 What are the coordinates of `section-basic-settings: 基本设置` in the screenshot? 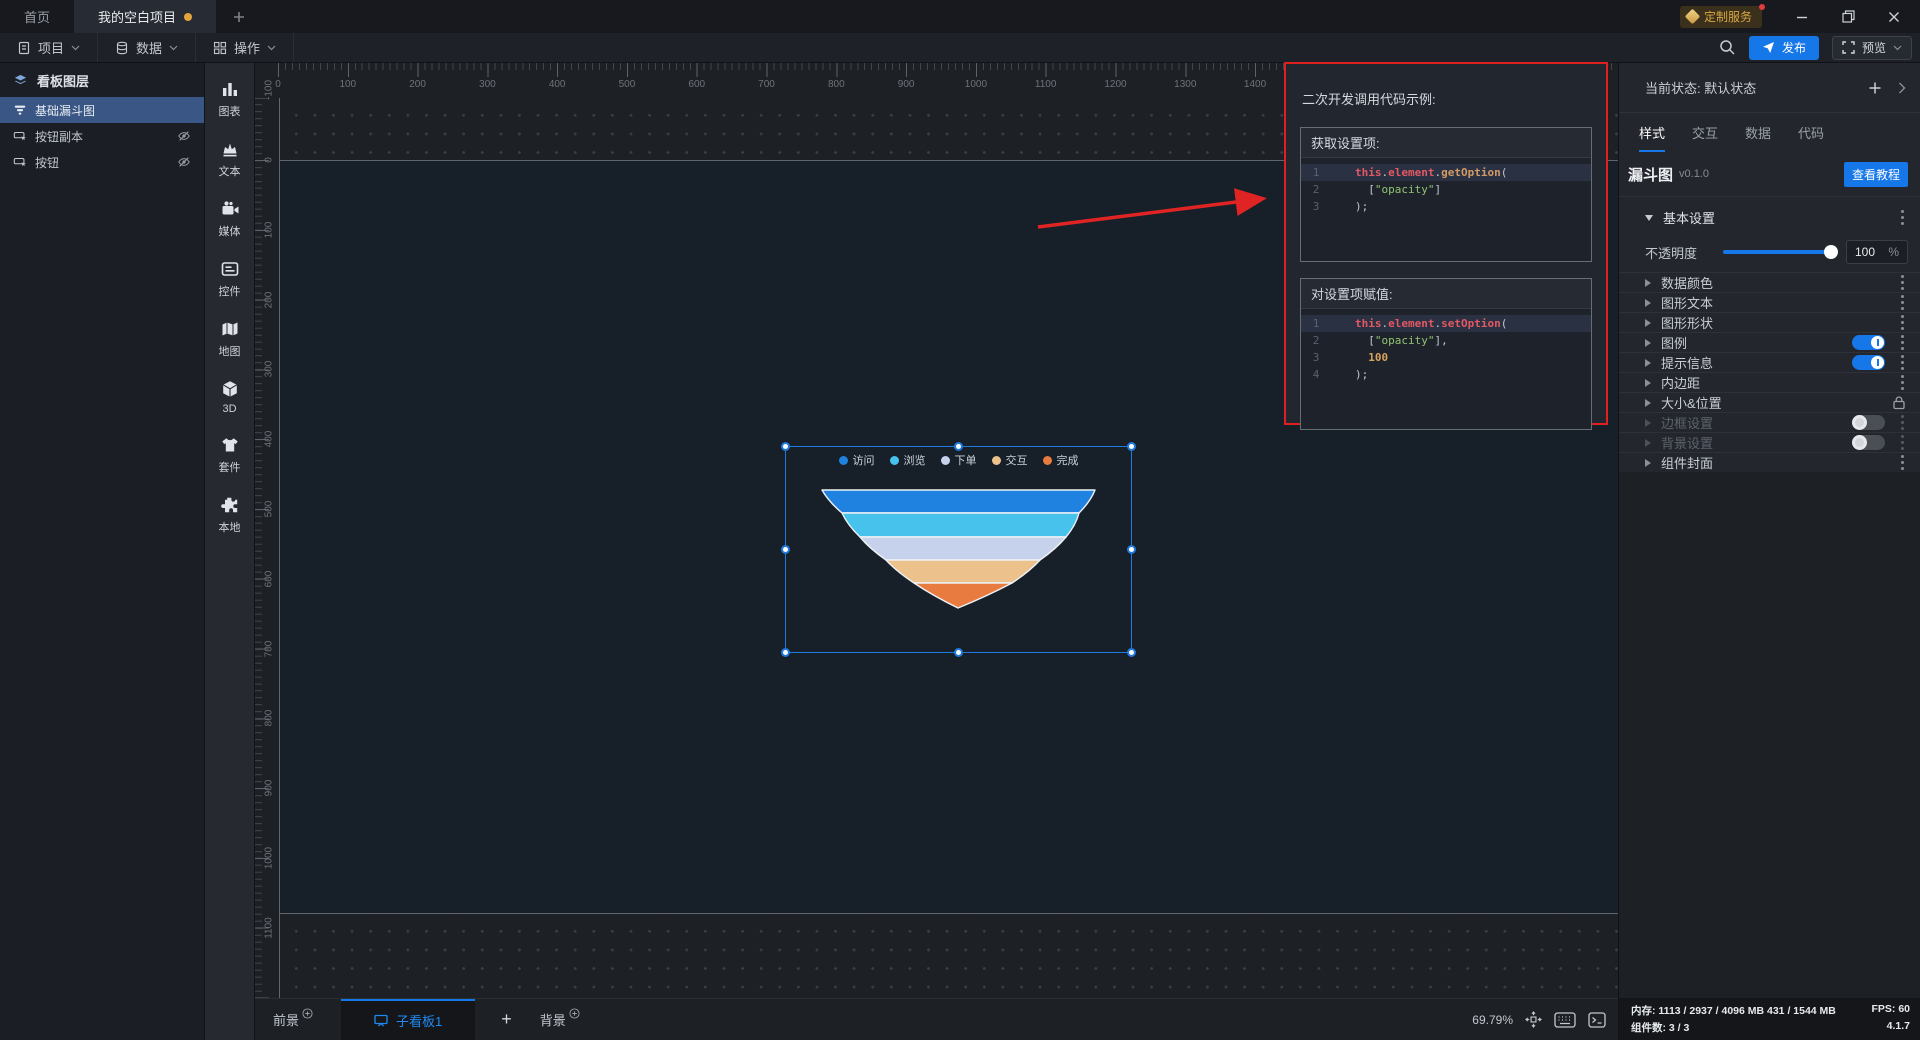 It's located at (1769, 217).